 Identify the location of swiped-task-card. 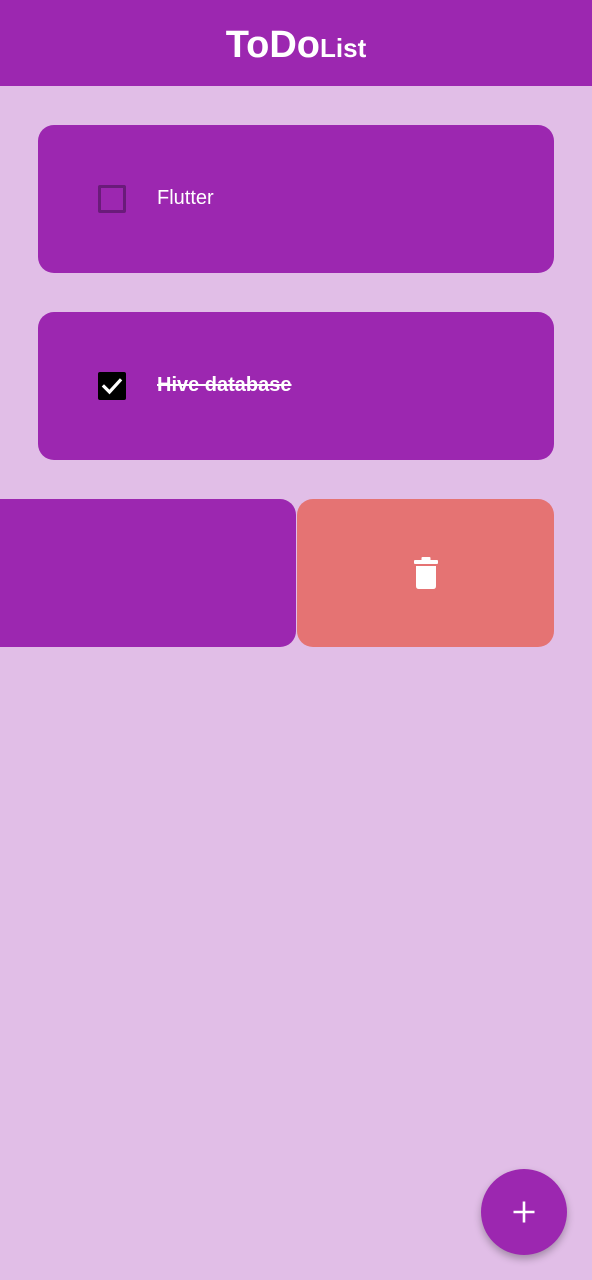
(148, 573).